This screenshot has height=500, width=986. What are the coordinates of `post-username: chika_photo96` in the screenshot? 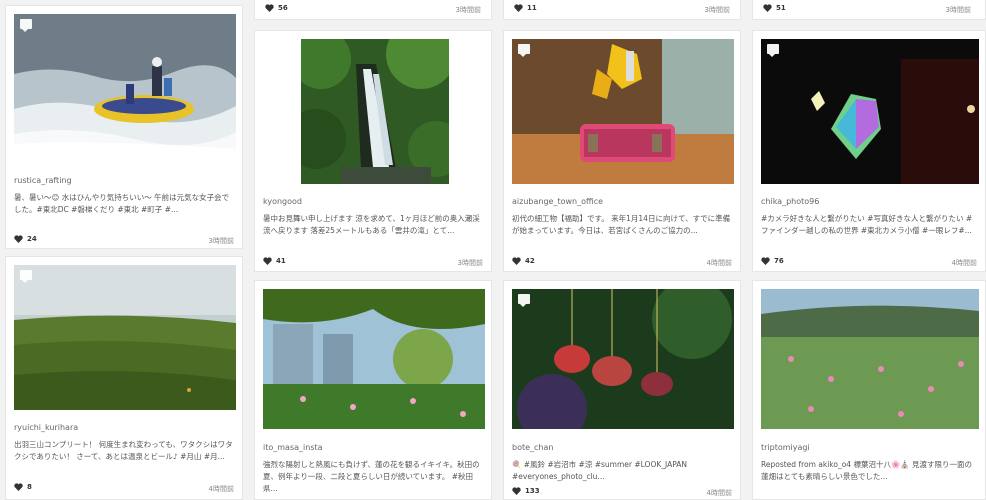 It's located at (790, 201).